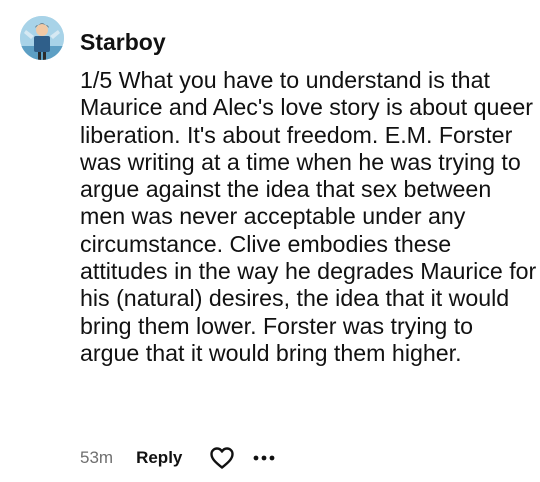 The image size is (540, 482). I want to click on heart-outline-icon, so click(222, 458).